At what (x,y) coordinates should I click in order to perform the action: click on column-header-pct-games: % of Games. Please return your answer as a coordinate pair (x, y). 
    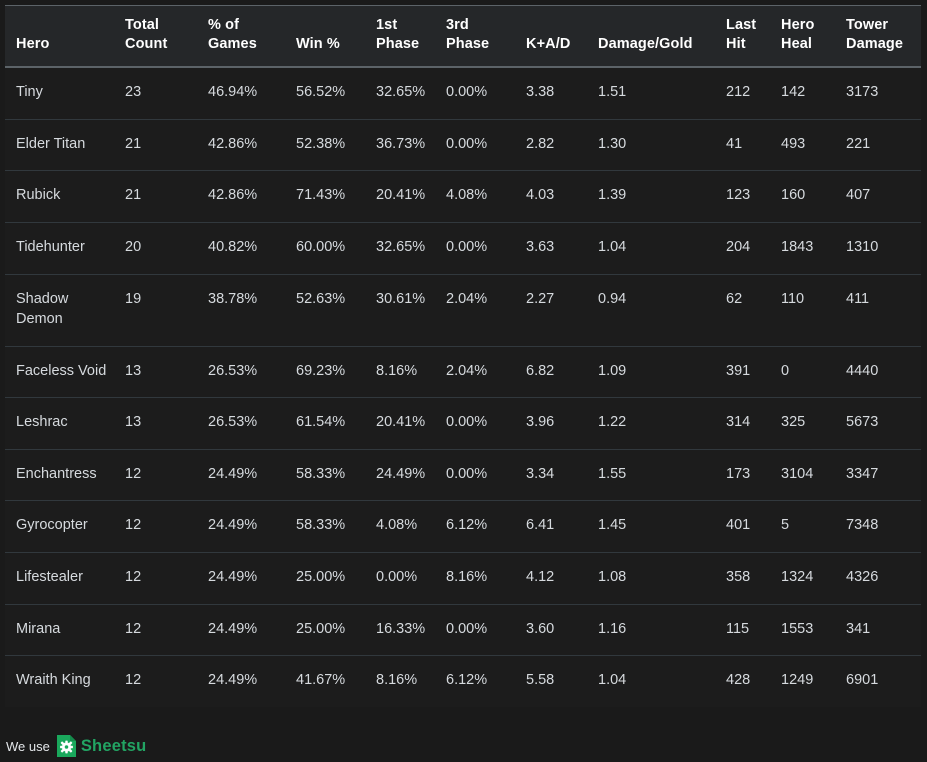
    Looking at the image, I should click on (241, 37).